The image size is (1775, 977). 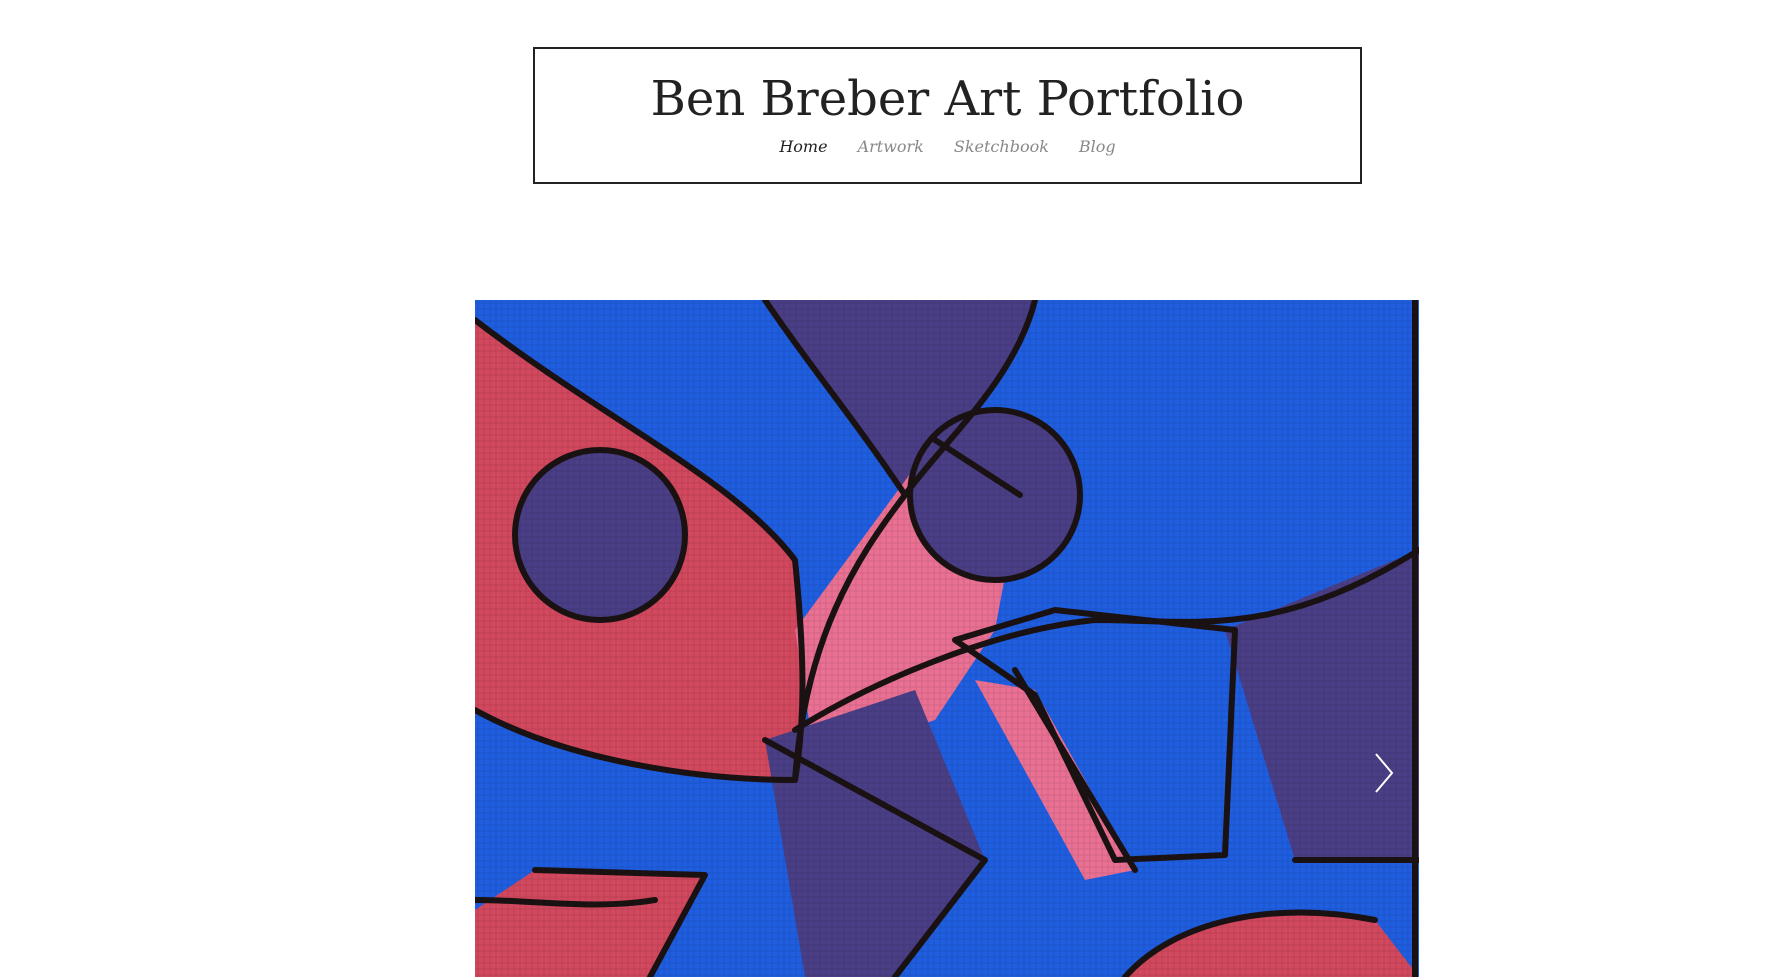 What do you see at coordinates (1383, 773) in the screenshot?
I see `chevron-right-icon` at bounding box center [1383, 773].